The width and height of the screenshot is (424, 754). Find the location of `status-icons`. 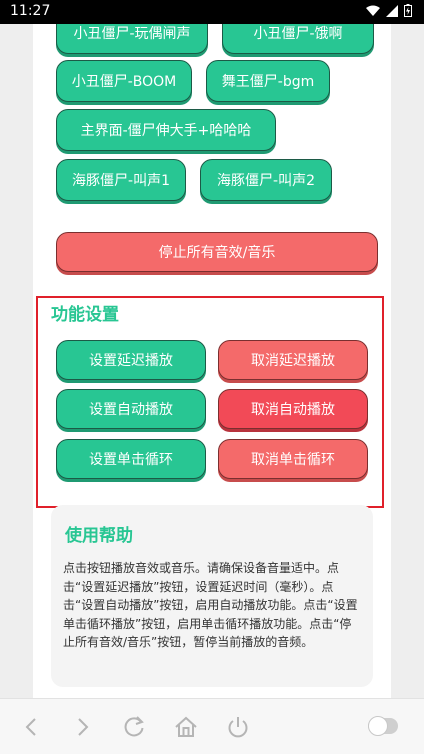

status-icons is located at coordinates (389, 10).